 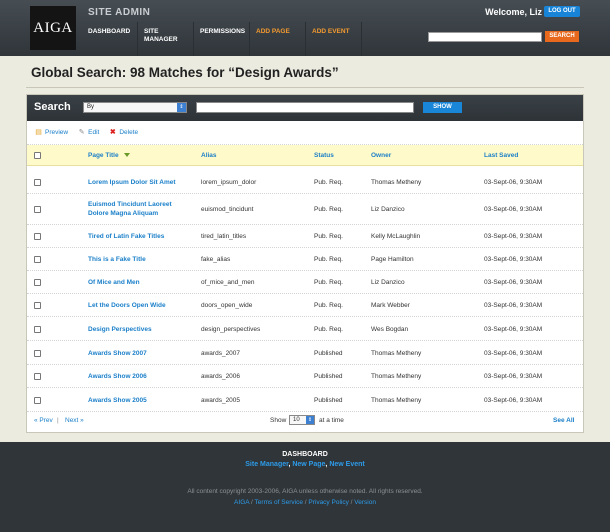 I want to click on preview-label: Preview, so click(x=57, y=132).